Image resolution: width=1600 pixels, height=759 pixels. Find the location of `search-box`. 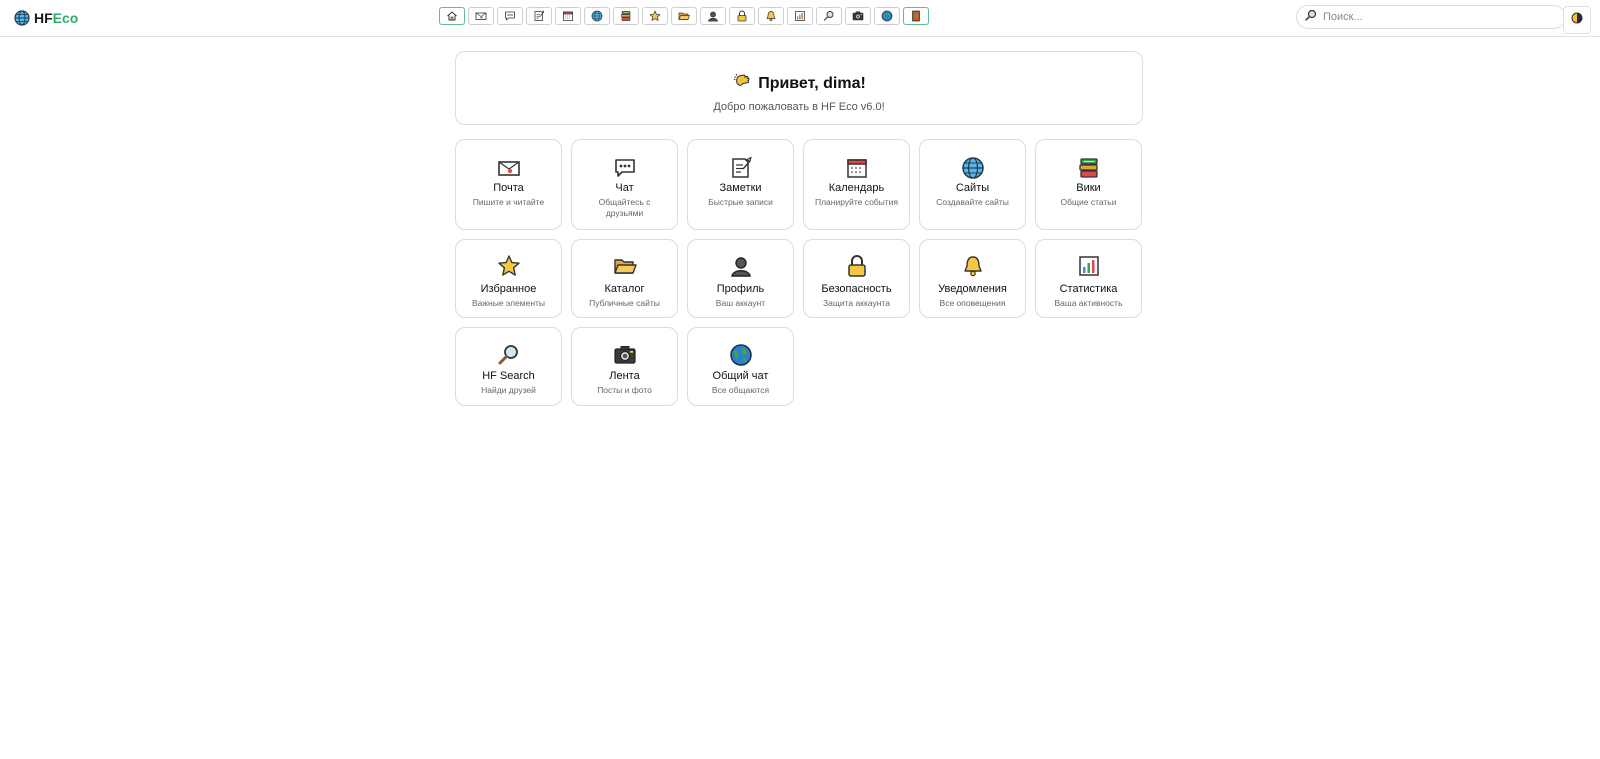

search-box is located at coordinates (1431, 17).